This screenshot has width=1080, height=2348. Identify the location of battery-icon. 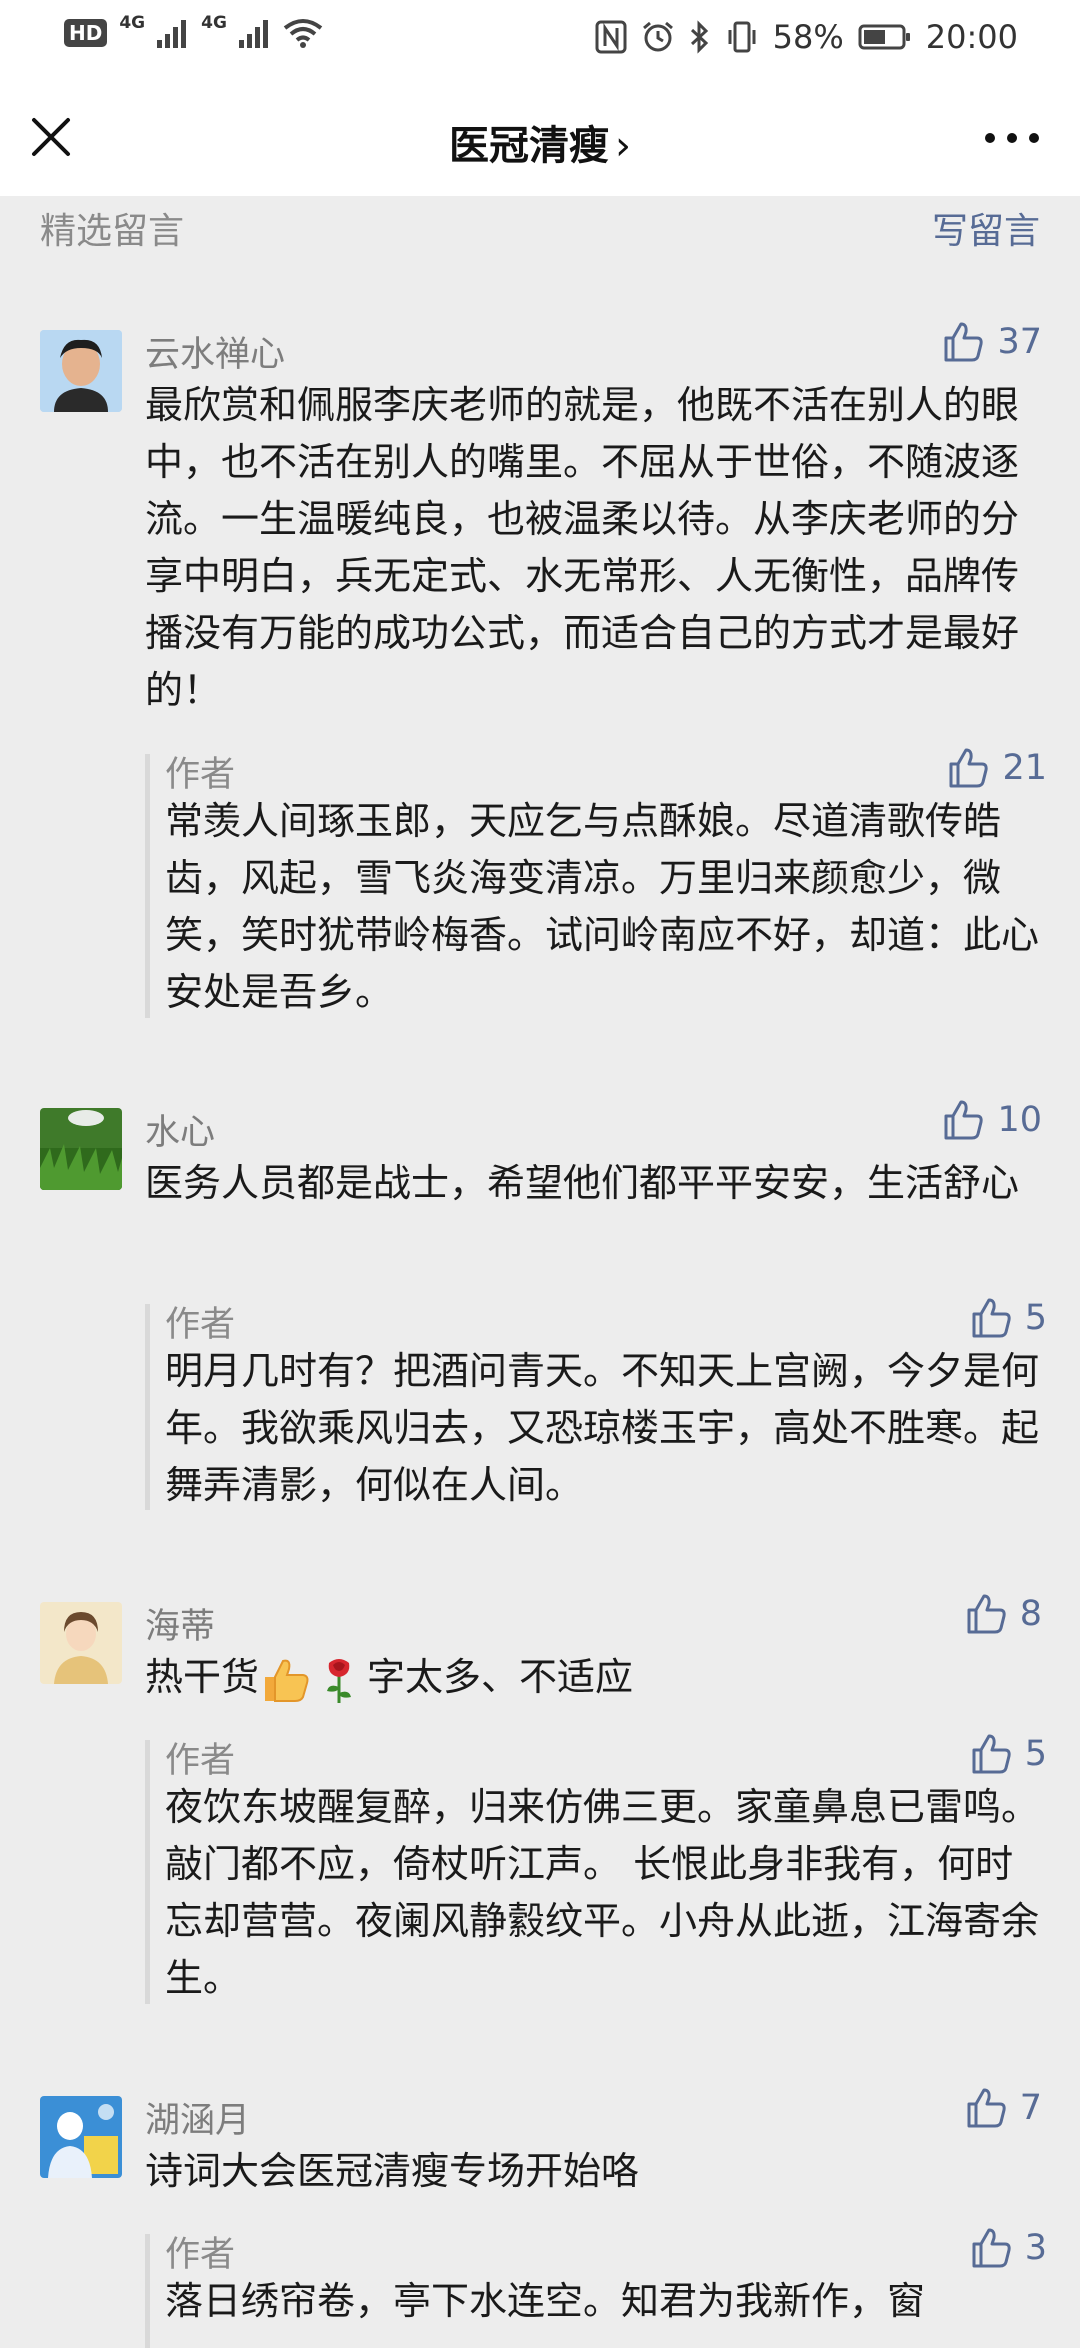
(884, 37).